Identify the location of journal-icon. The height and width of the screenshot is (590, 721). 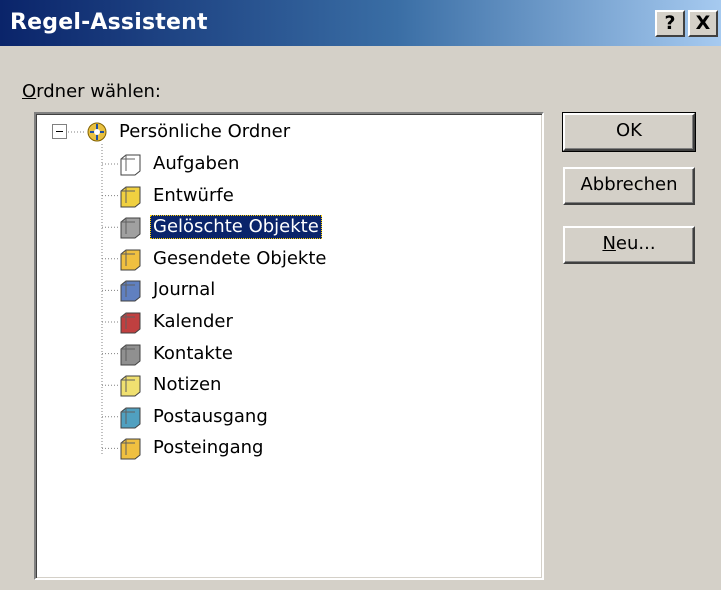
(131, 290).